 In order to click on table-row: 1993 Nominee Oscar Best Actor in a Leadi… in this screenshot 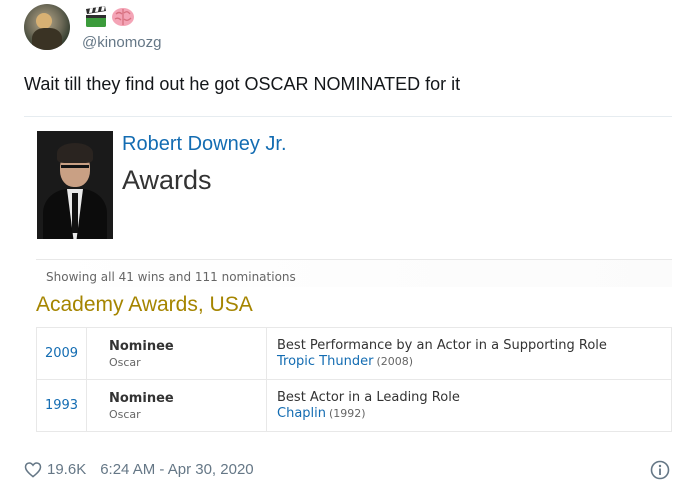, I will do `click(354, 405)`.